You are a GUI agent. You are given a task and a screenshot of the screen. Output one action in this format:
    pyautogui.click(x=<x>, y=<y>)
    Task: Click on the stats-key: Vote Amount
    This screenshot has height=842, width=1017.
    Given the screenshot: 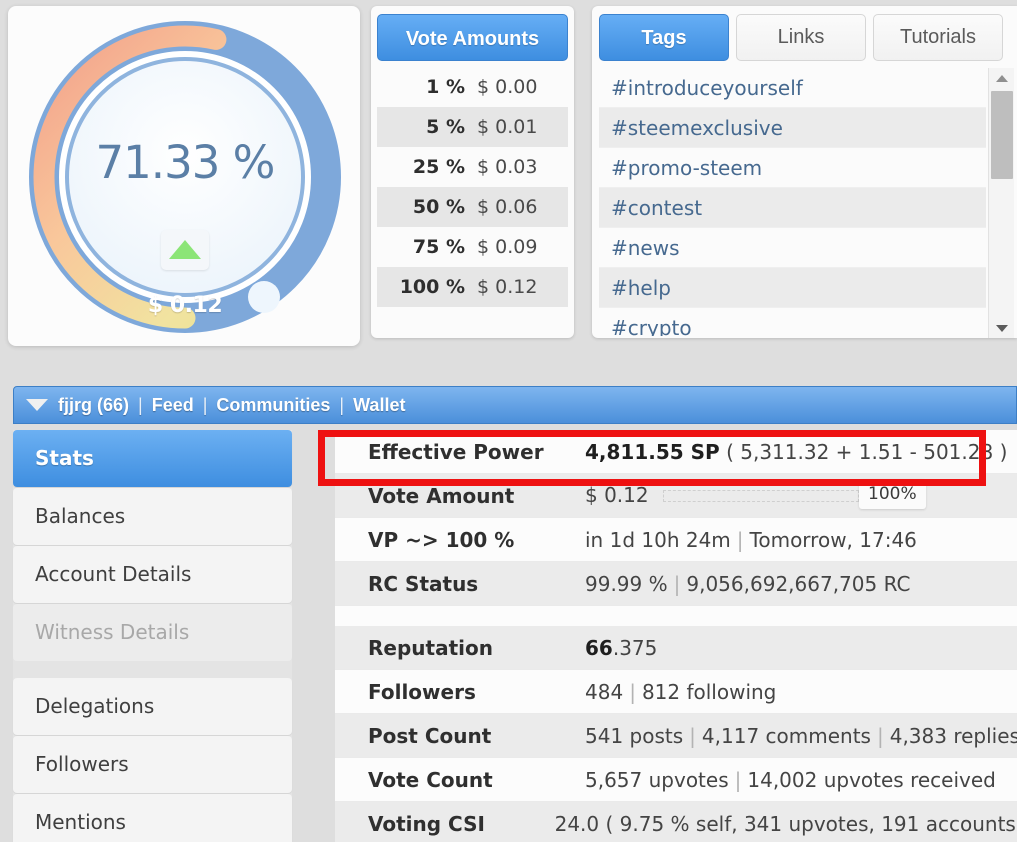 What is the action you would take?
    pyautogui.click(x=441, y=495)
    